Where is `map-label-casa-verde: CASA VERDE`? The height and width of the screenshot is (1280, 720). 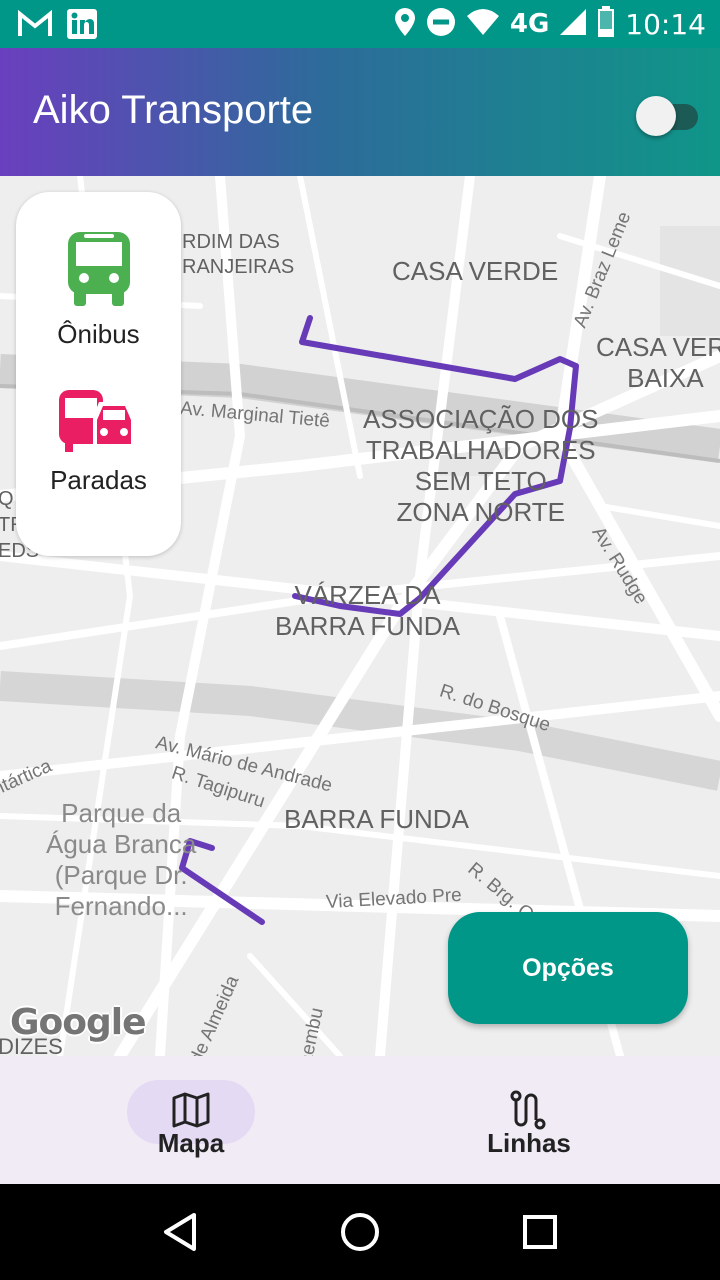
map-label-casa-verde: CASA VERDE is located at coordinates (475, 271).